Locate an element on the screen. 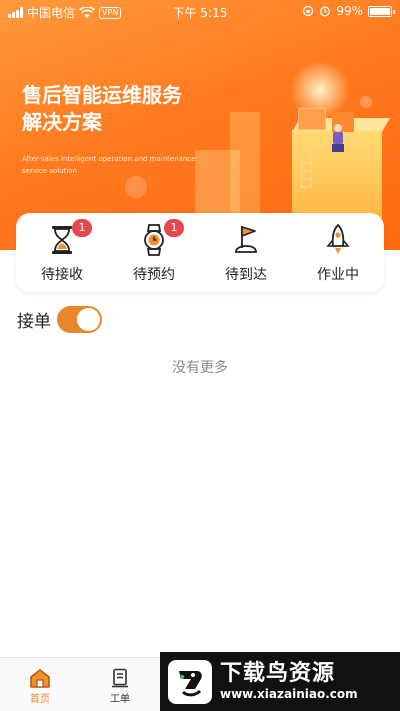  nav-item-home: 首页 is located at coordinates (40, 686).